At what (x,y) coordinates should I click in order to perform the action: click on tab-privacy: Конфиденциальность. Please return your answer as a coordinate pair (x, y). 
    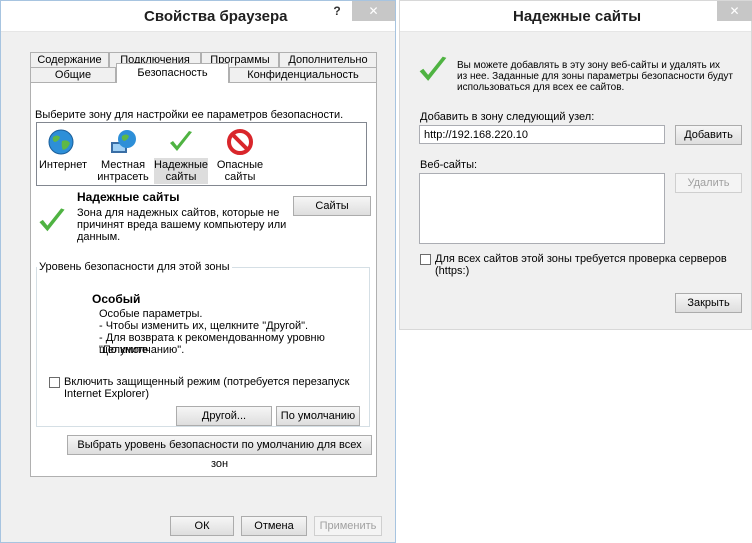
    Looking at the image, I should click on (303, 75).